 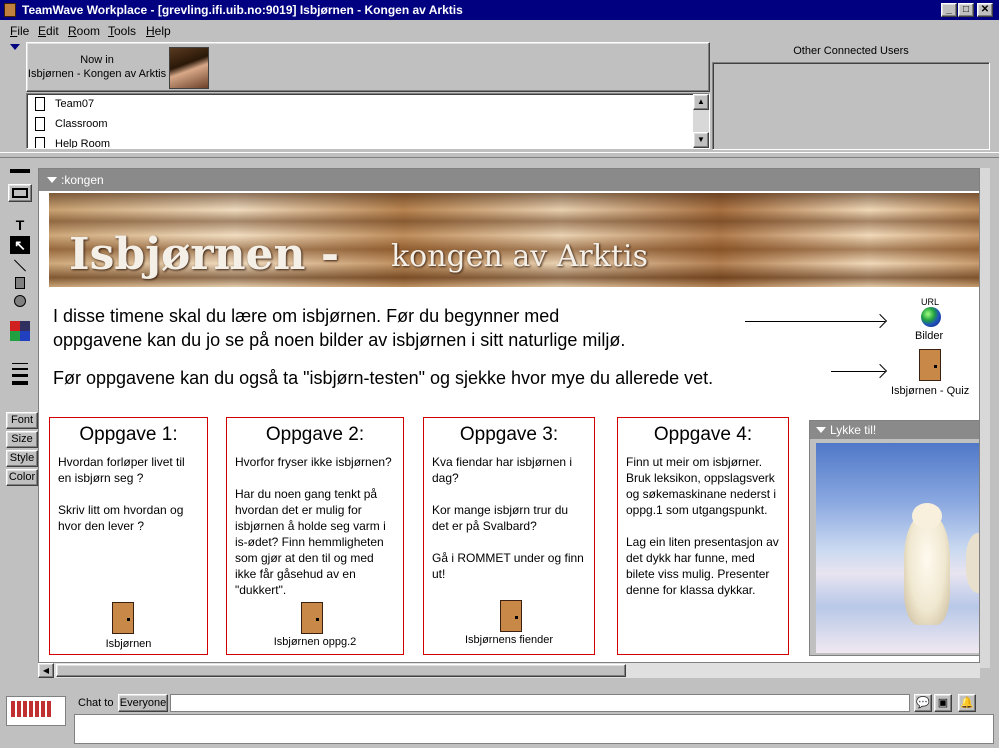 What do you see at coordinates (20, 225) in the screenshot?
I see `text-tool-icon: T` at bounding box center [20, 225].